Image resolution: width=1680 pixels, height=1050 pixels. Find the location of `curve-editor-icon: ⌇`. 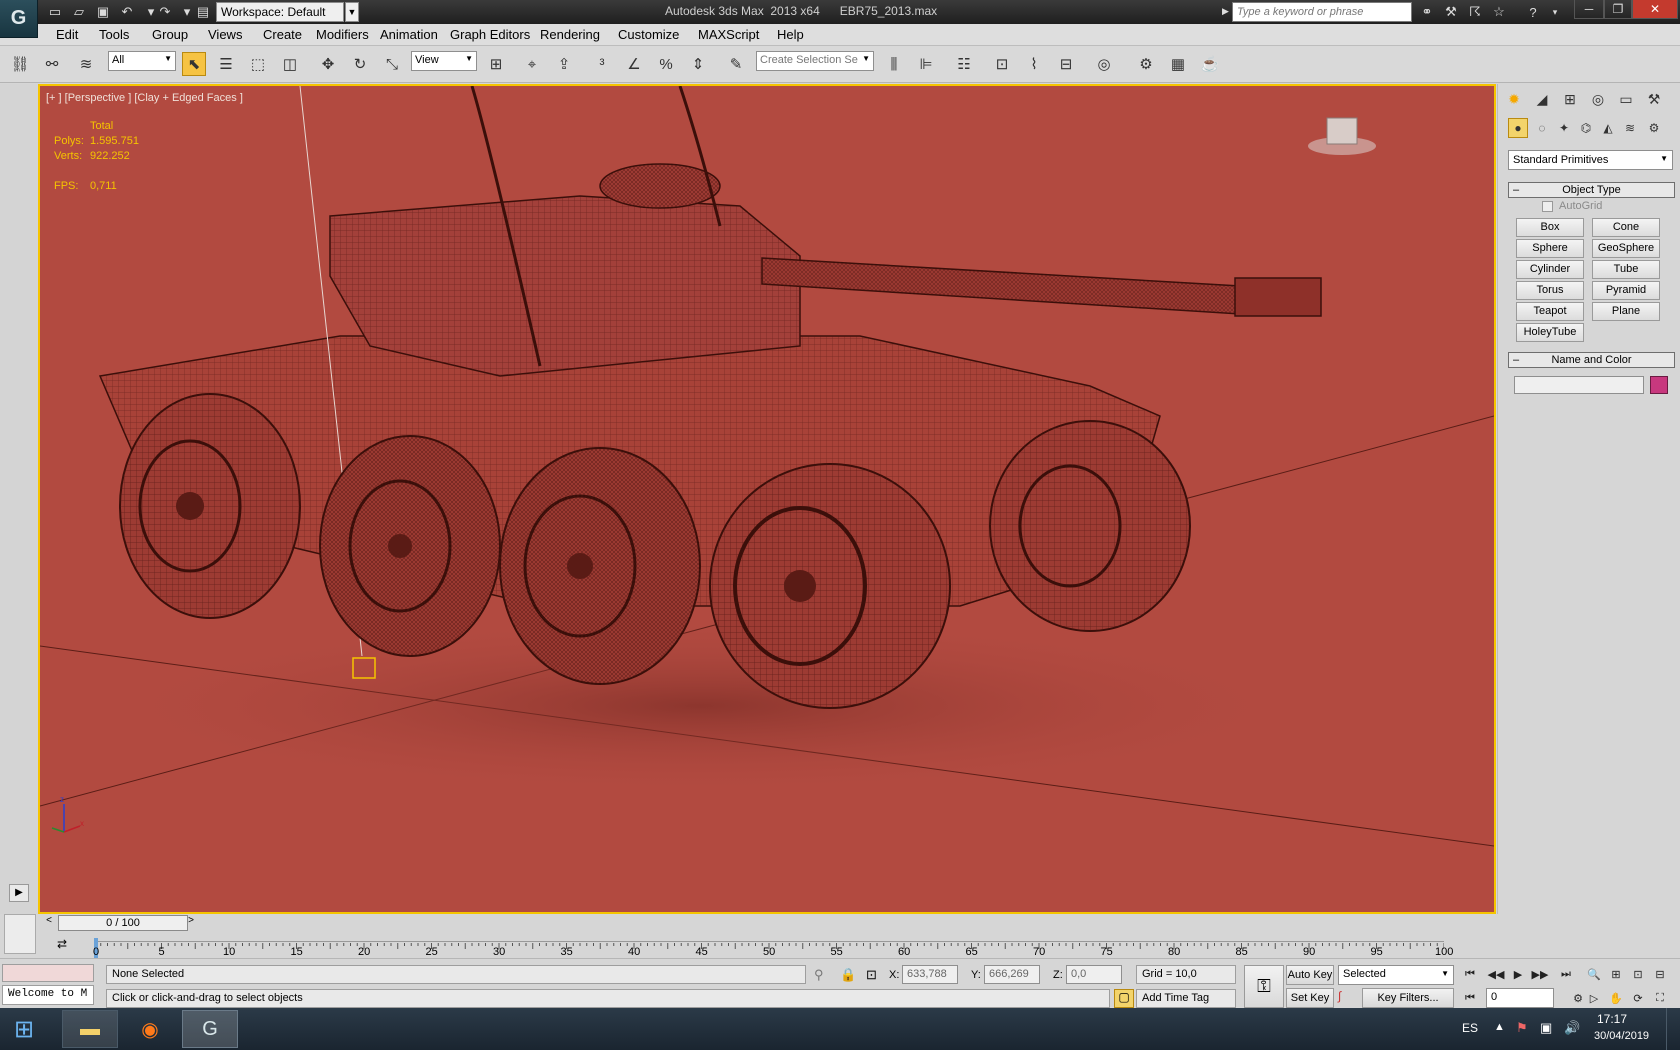

curve-editor-icon: ⌇ is located at coordinates (1034, 64).